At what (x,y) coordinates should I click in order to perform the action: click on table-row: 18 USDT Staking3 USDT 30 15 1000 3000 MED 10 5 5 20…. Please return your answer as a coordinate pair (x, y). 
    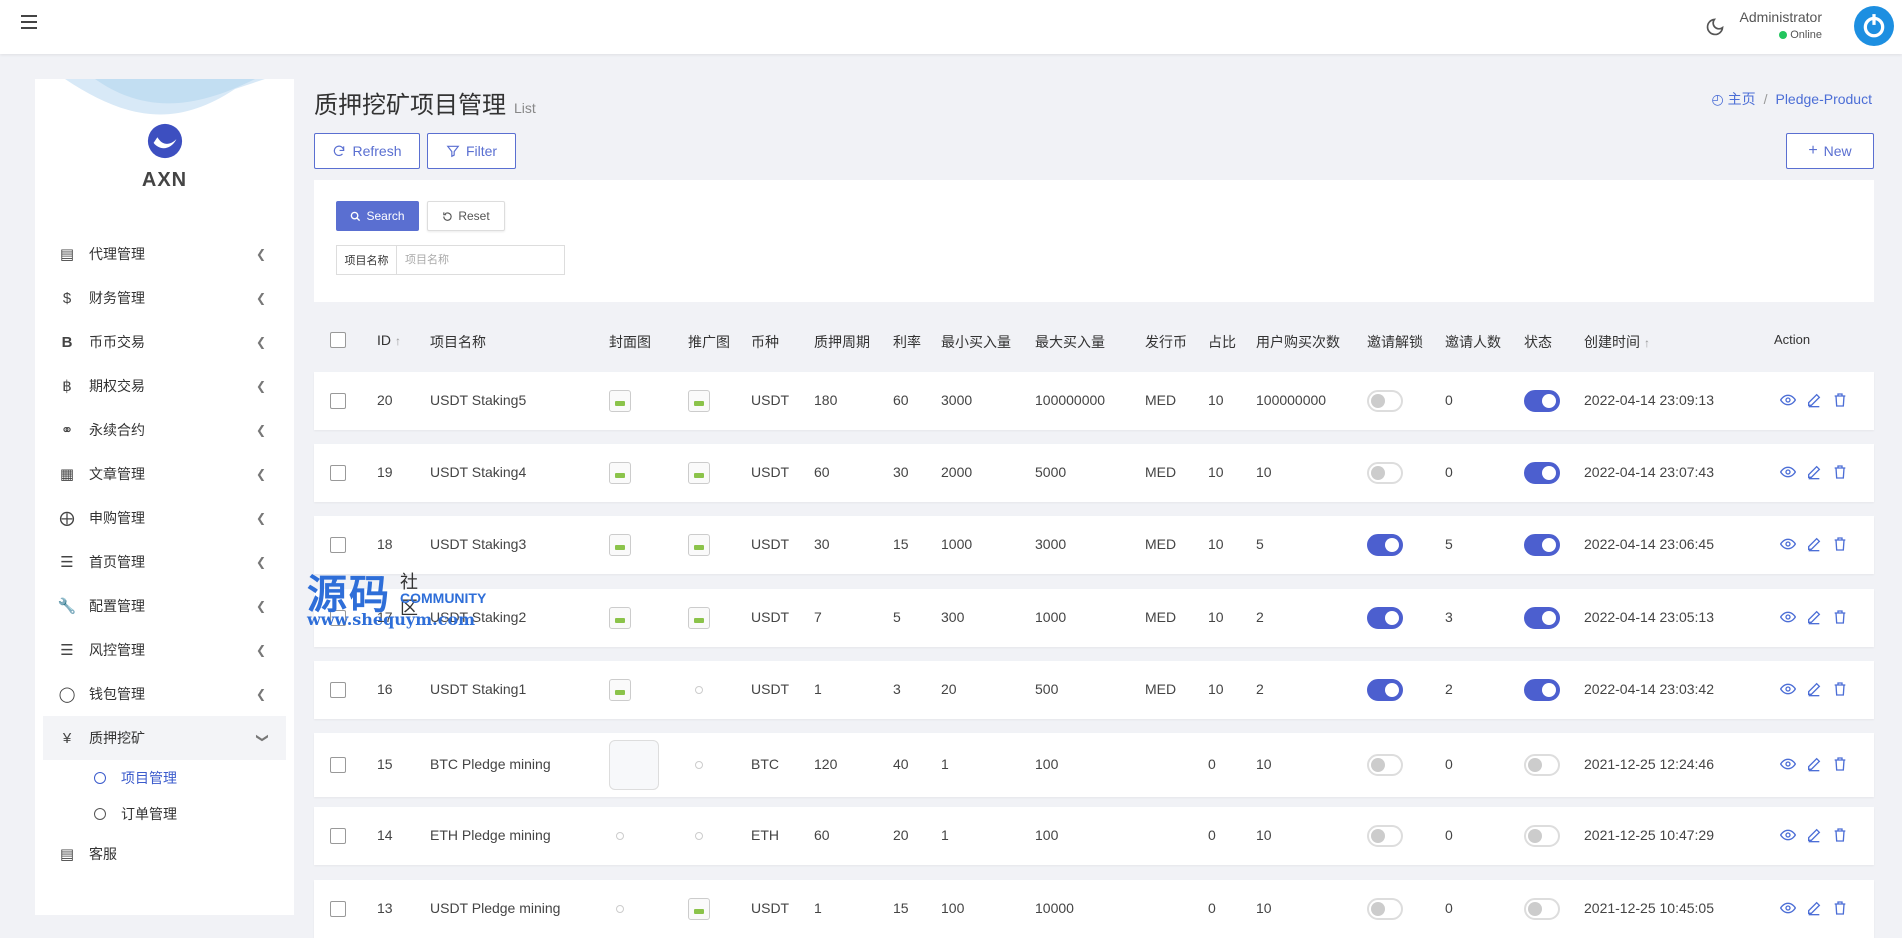
    Looking at the image, I should click on (1094, 545).